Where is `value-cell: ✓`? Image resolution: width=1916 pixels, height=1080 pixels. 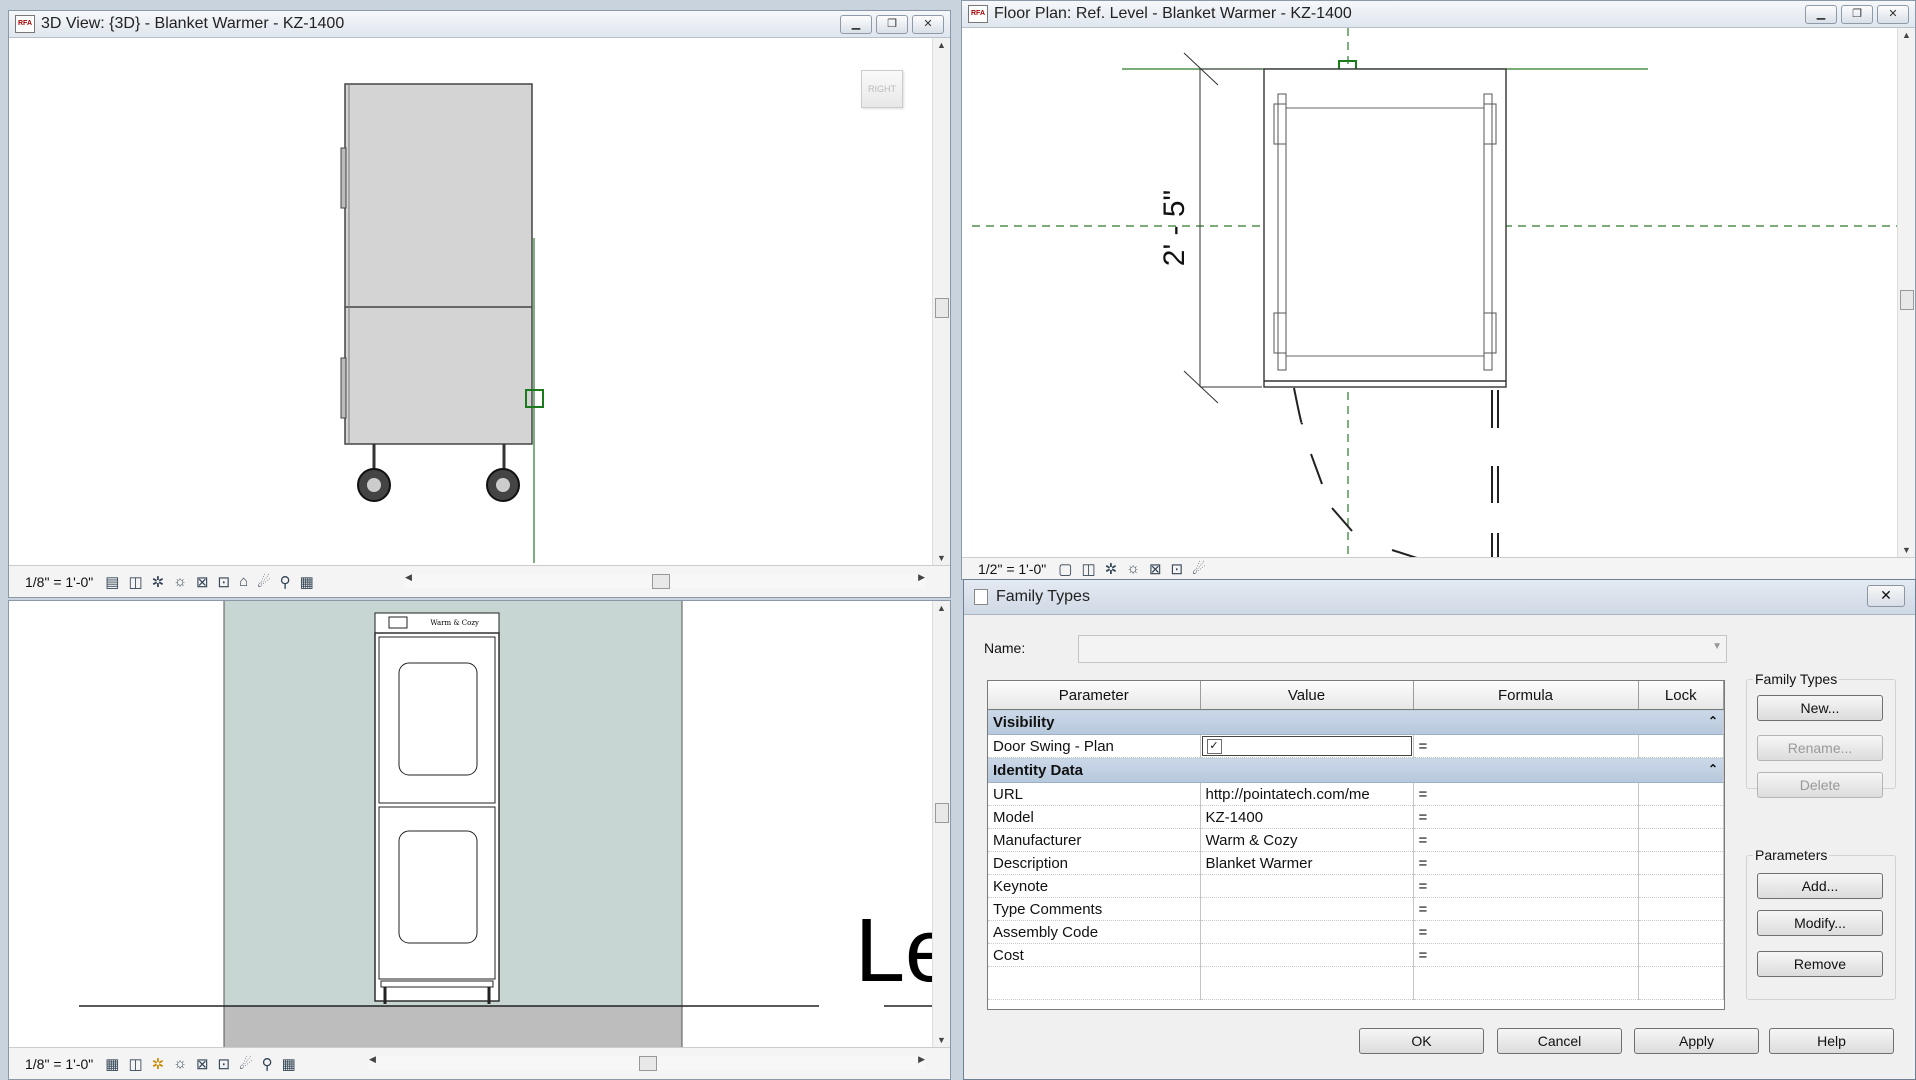
value-cell: ✓ is located at coordinates (1307, 746).